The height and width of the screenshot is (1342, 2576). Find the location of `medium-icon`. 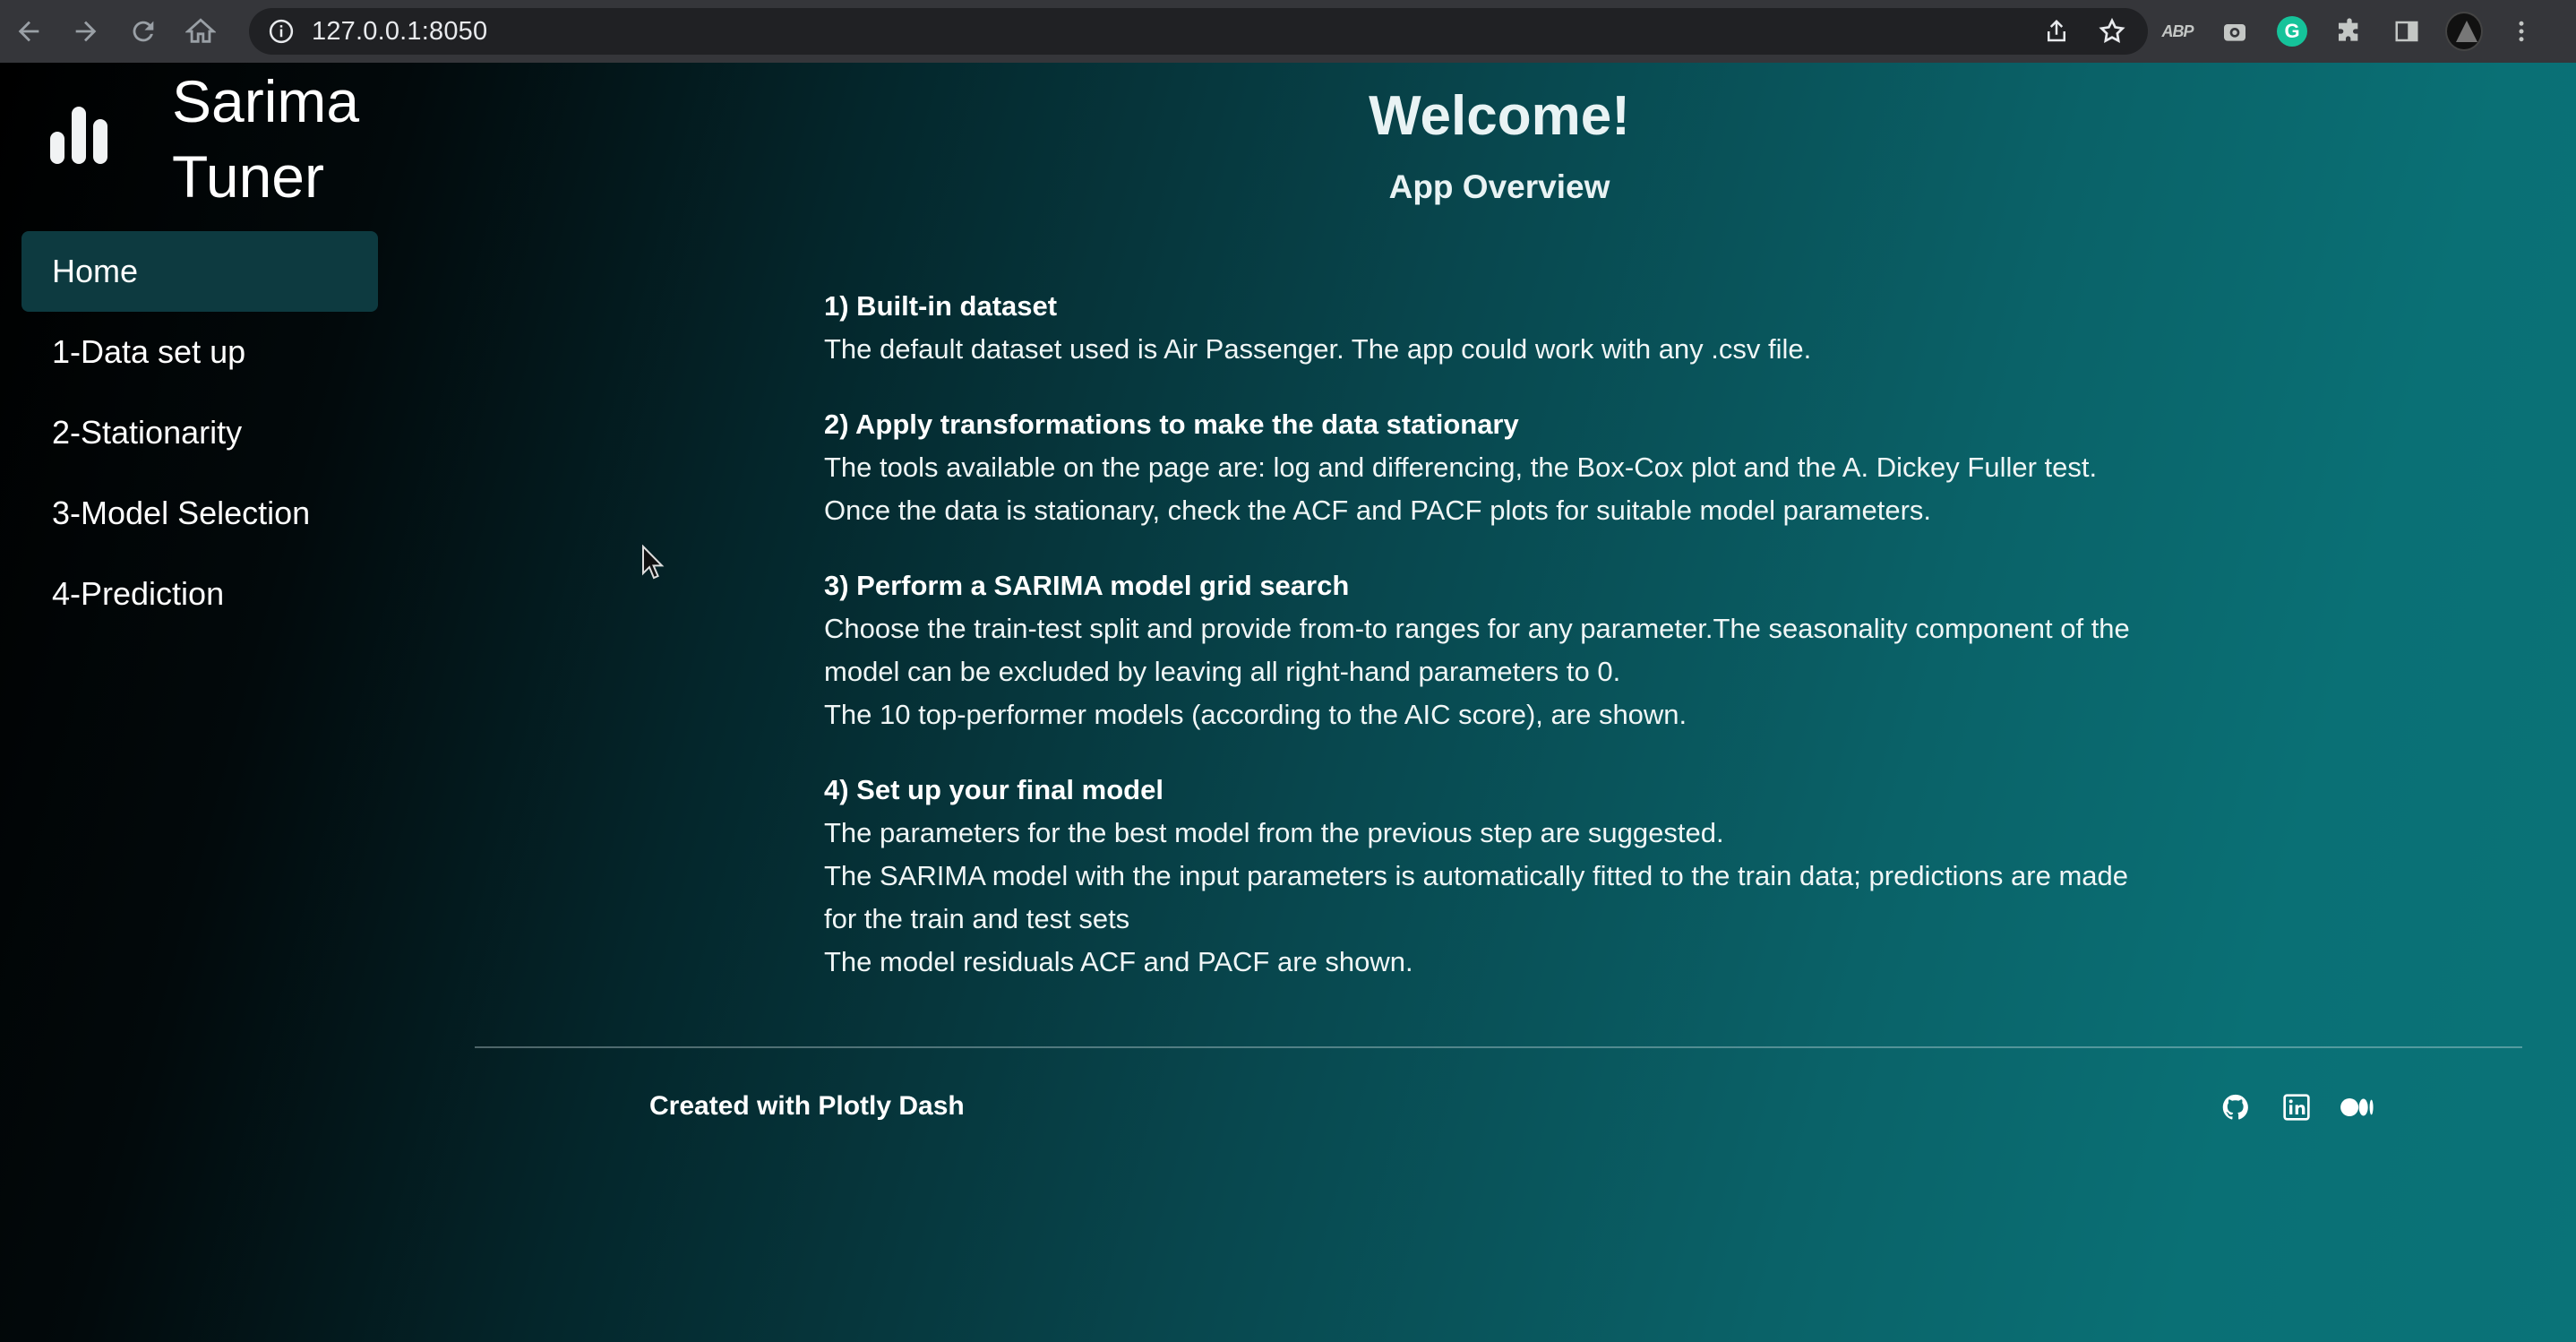

medium-icon is located at coordinates (2357, 1107).